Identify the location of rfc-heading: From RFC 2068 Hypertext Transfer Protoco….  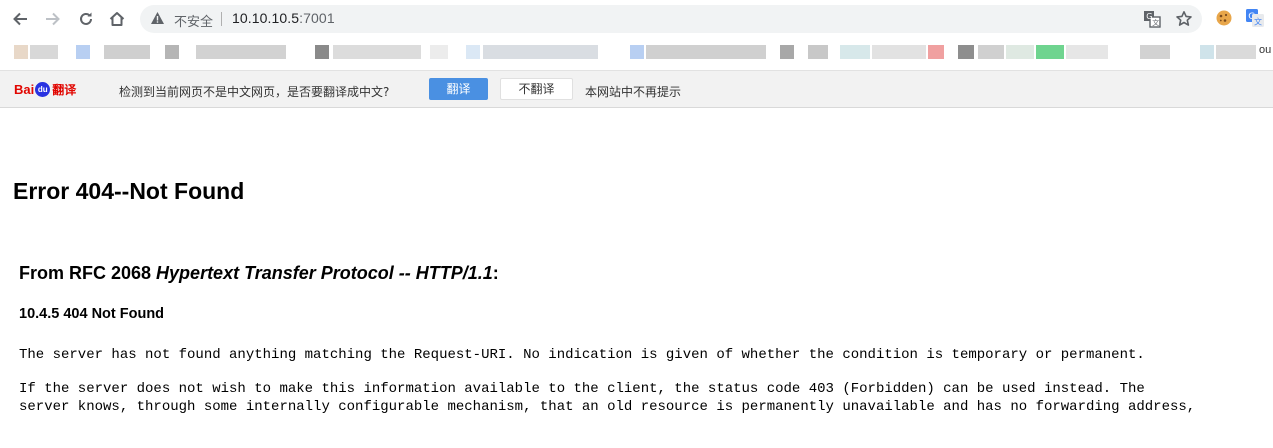
(259, 273).